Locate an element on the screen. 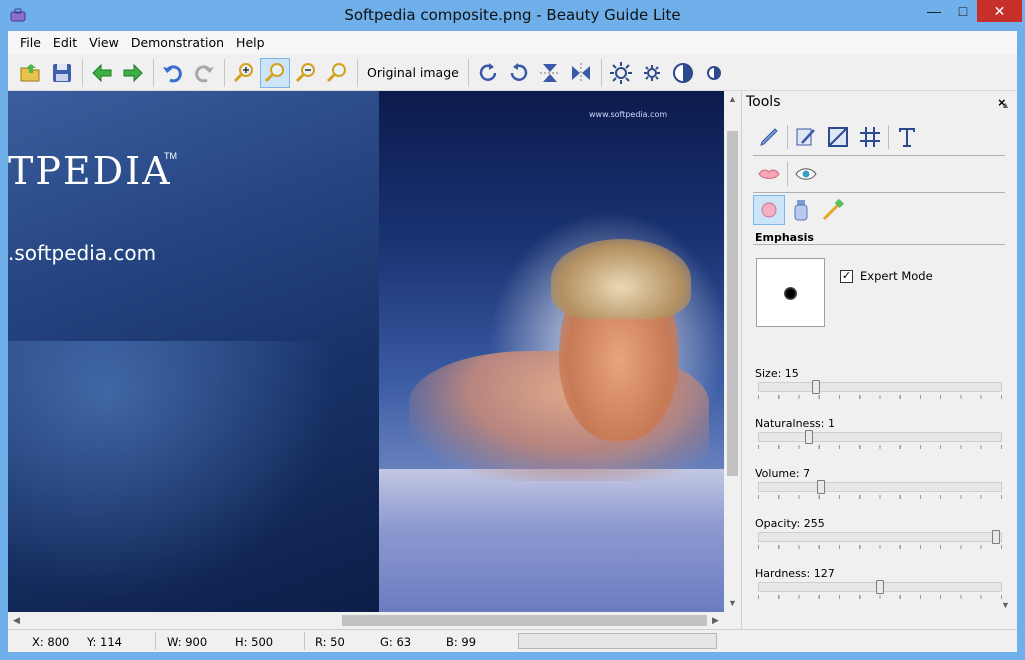 The width and height of the screenshot is (1025, 660). emphasis-tool-button is located at coordinates (769, 210).